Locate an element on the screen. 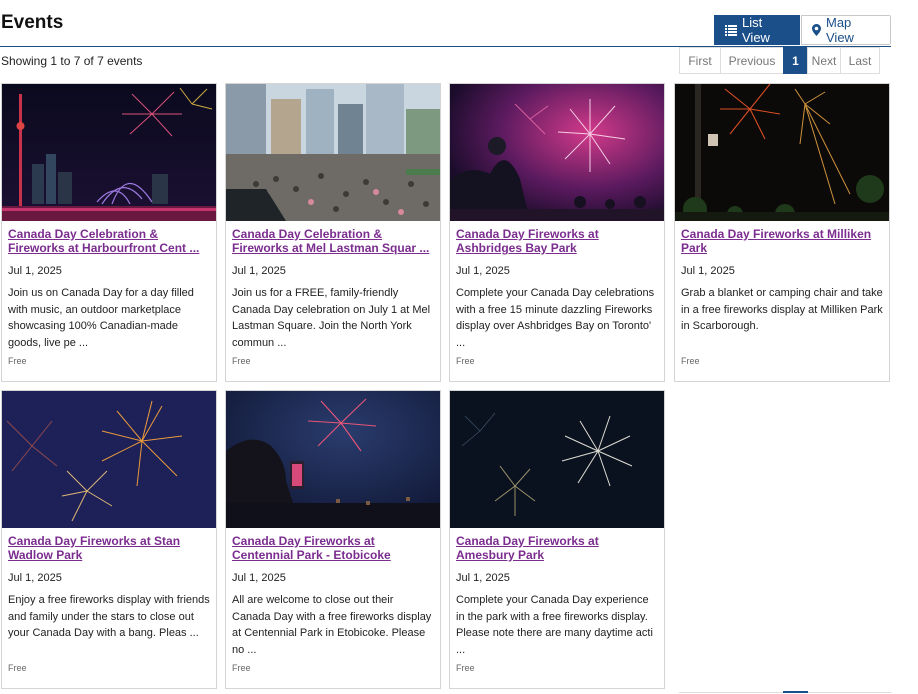  results-count: Showing 1 to 7 of 7 events is located at coordinates (72, 61).